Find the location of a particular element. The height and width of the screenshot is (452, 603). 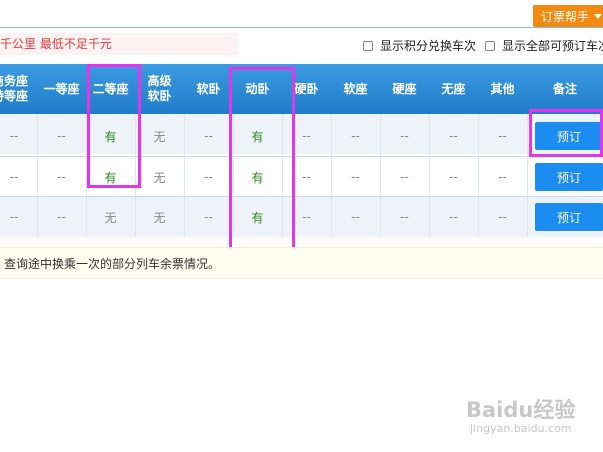

show-all-option: 显示全部可预订车次 is located at coordinates (544, 45).